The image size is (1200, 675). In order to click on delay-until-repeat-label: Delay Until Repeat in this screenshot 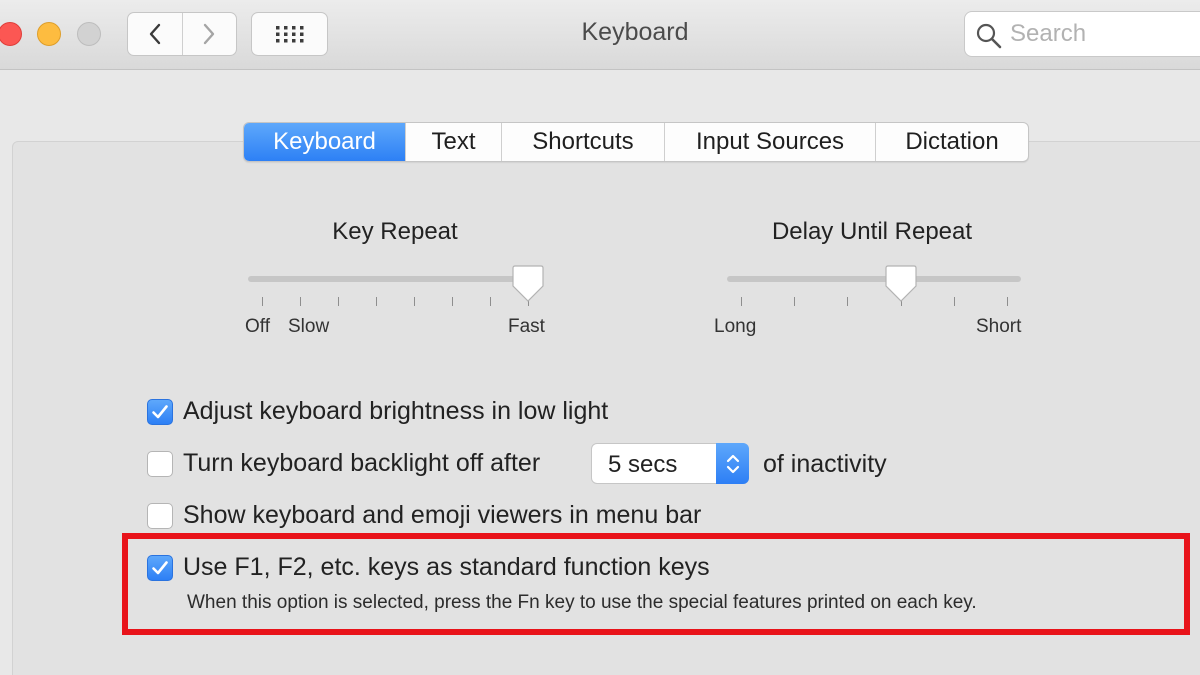, I will do `click(872, 231)`.